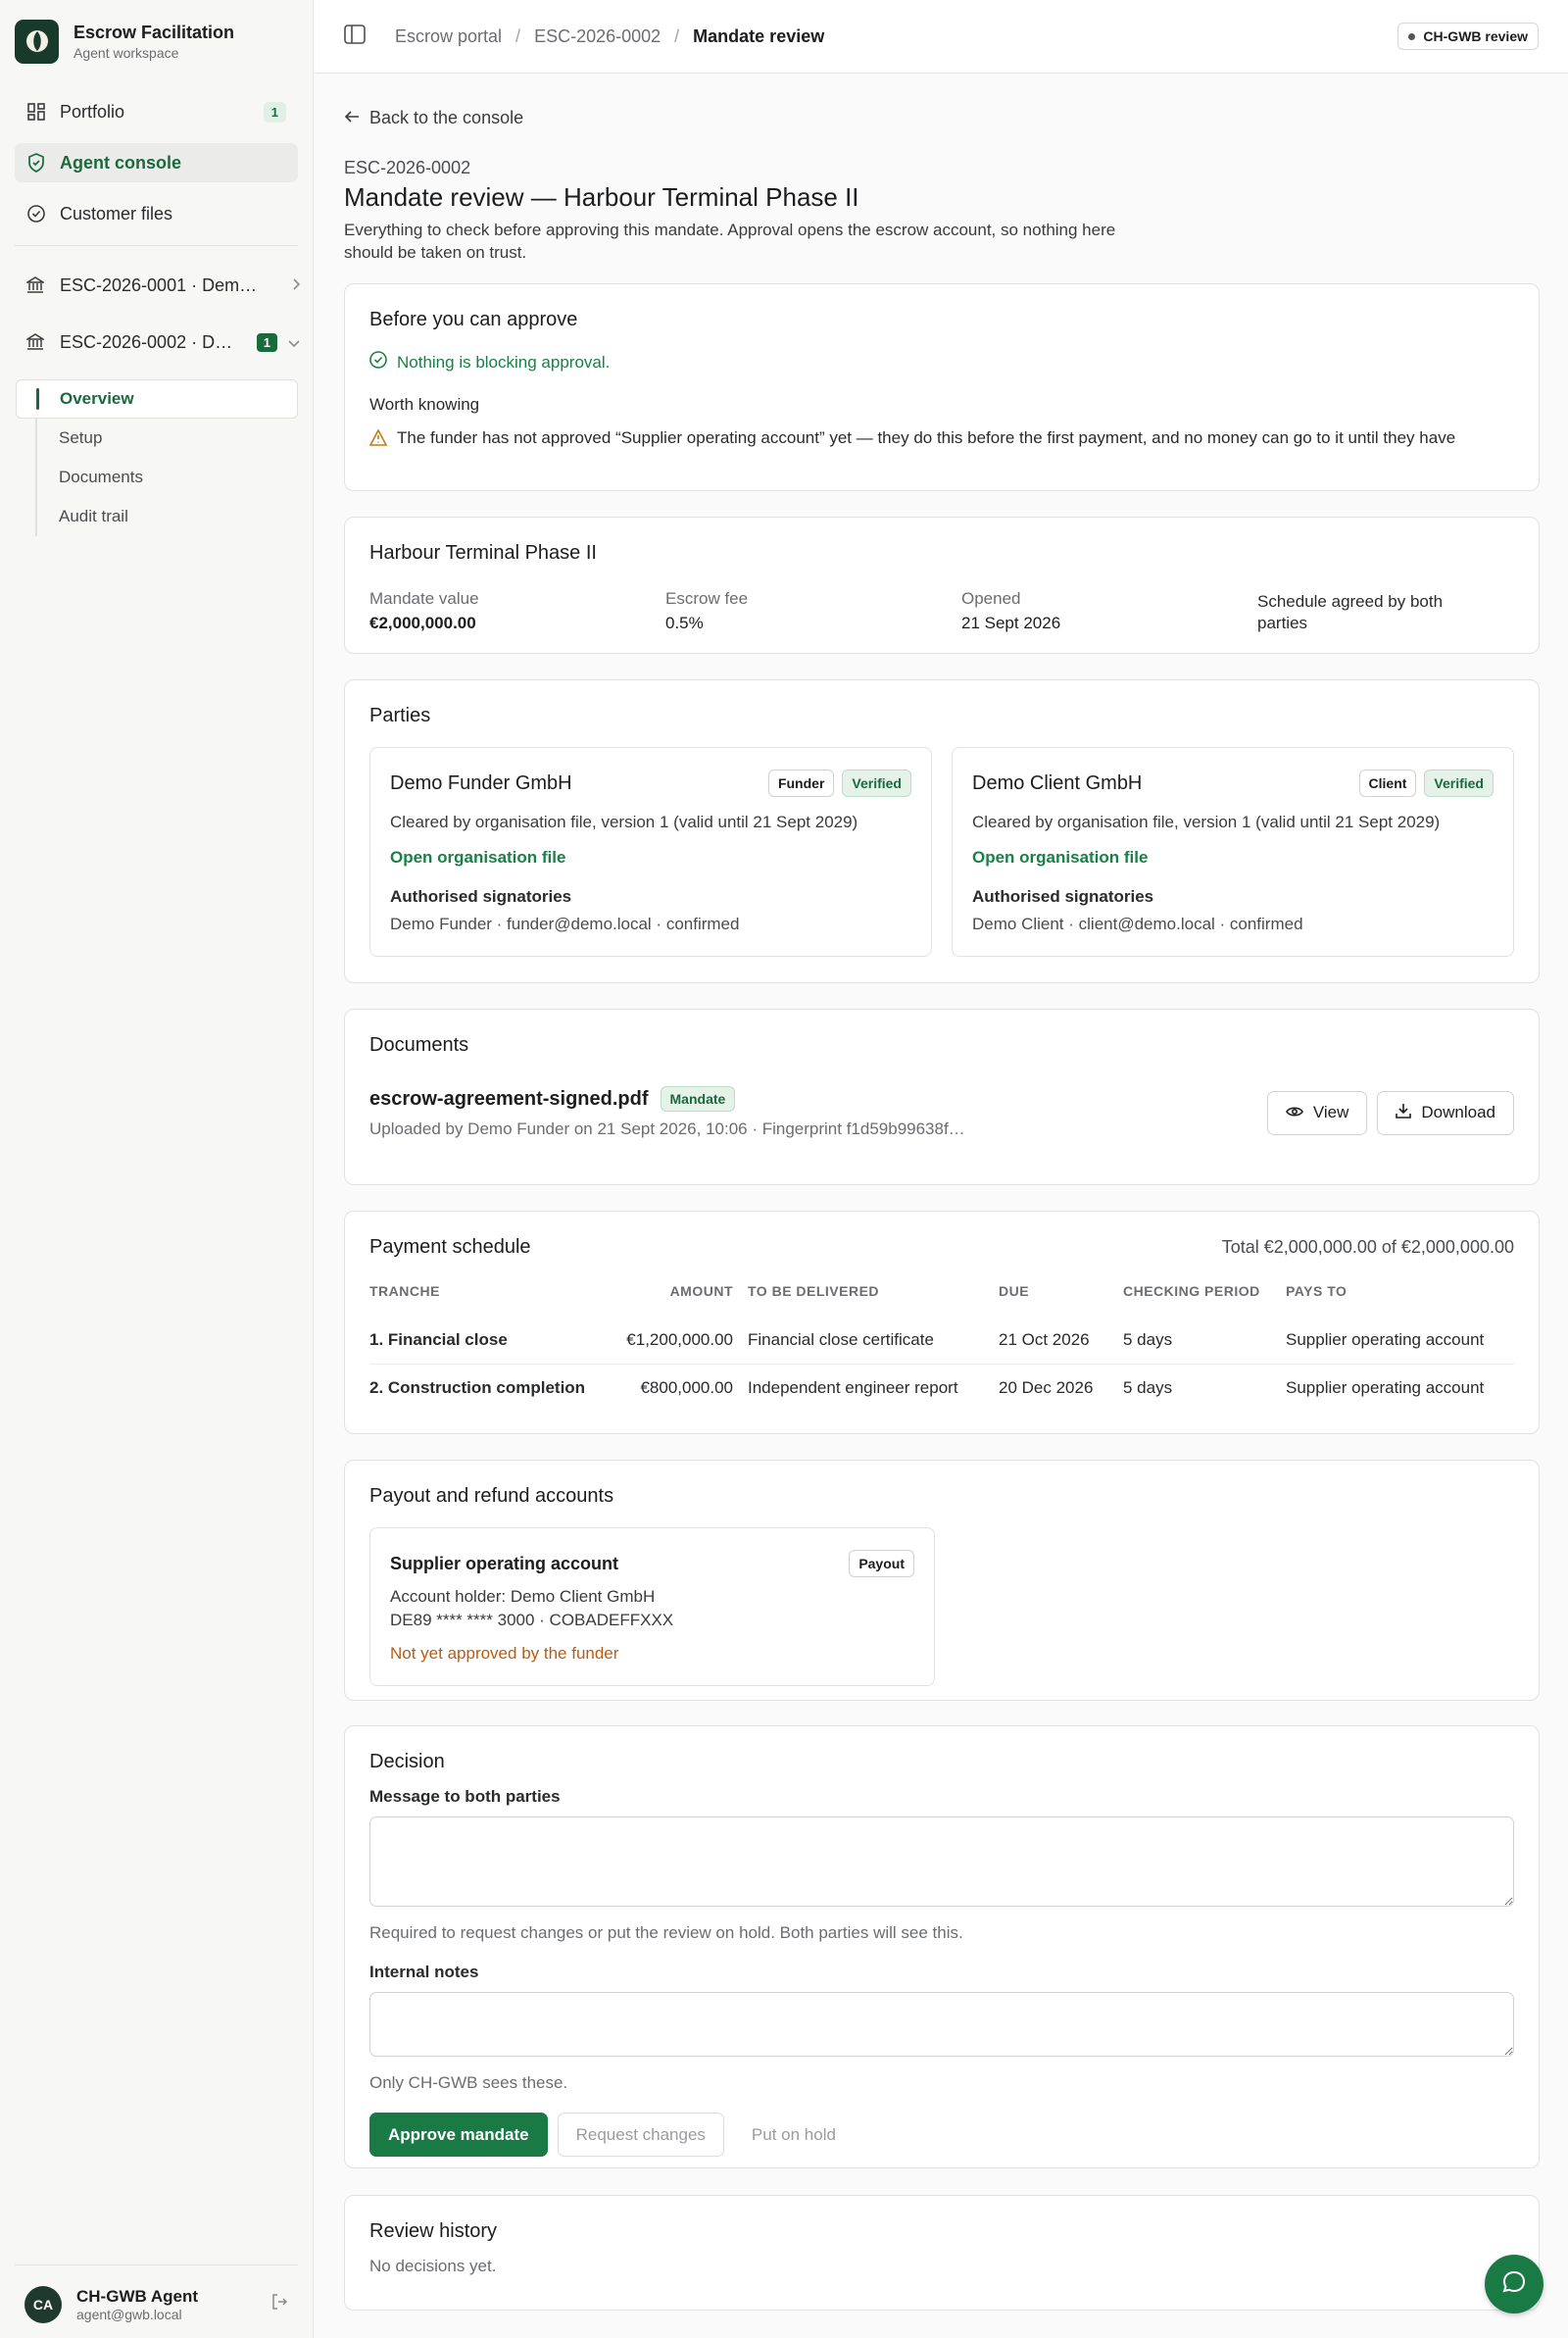  What do you see at coordinates (156, 342) in the screenshot?
I see `mandate-esc-0002: ESC-2026-0002 · D… 1` at bounding box center [156, 342].